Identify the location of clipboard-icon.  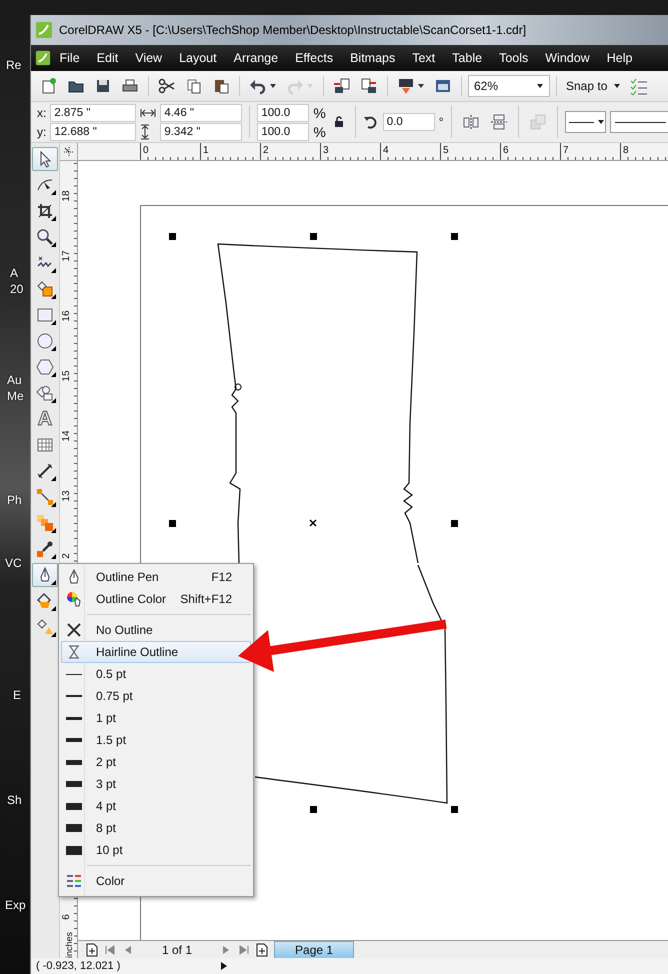
(221, 86).